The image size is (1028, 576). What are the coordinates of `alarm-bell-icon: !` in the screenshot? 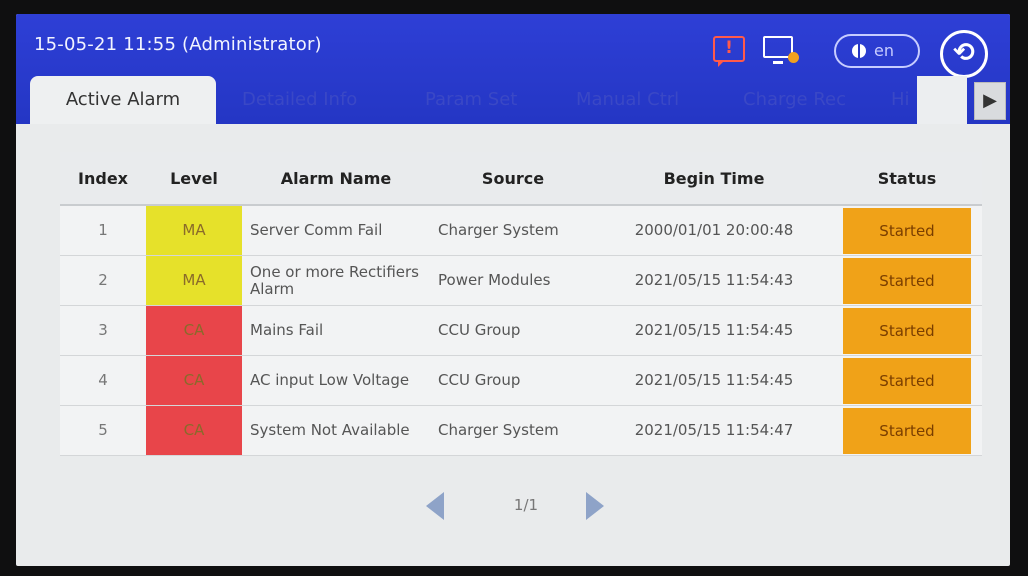 It's located at (729, 51).